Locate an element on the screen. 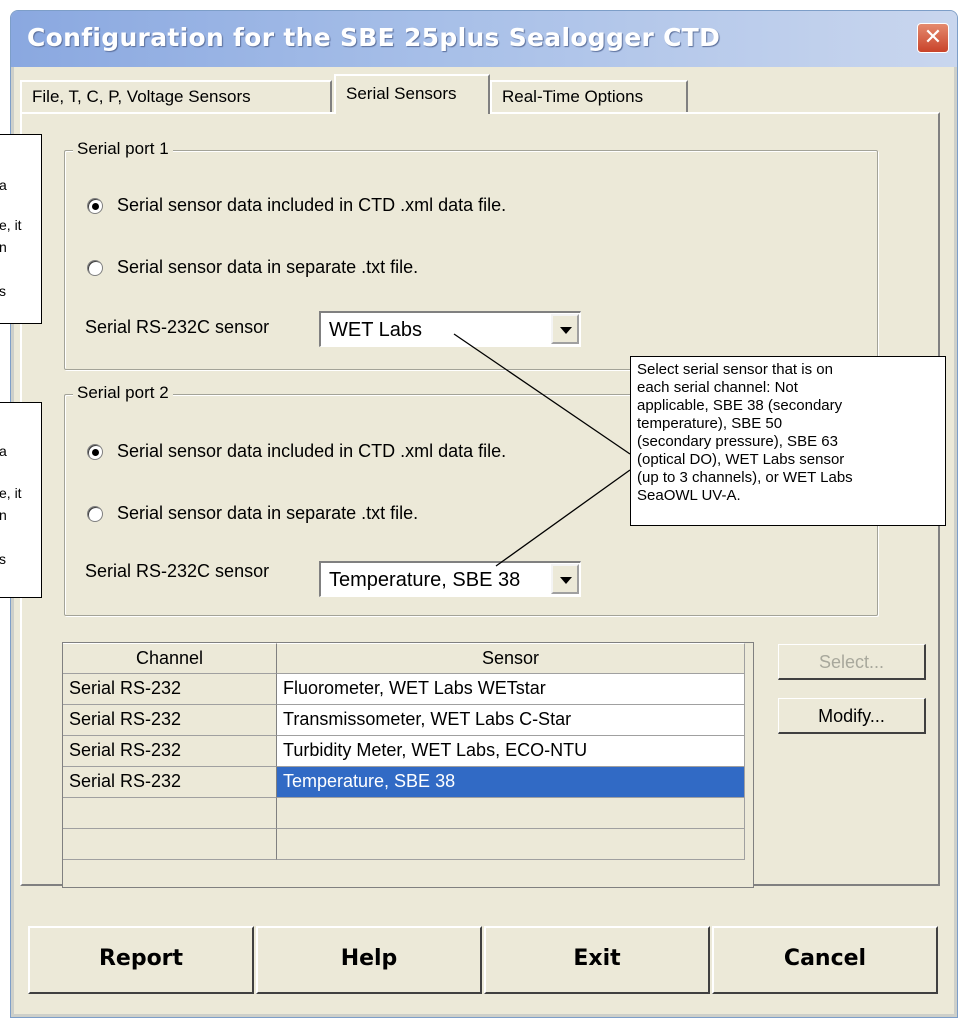 The image size is (962, 1023). help-button: Help is located at coordinates (369, 960).